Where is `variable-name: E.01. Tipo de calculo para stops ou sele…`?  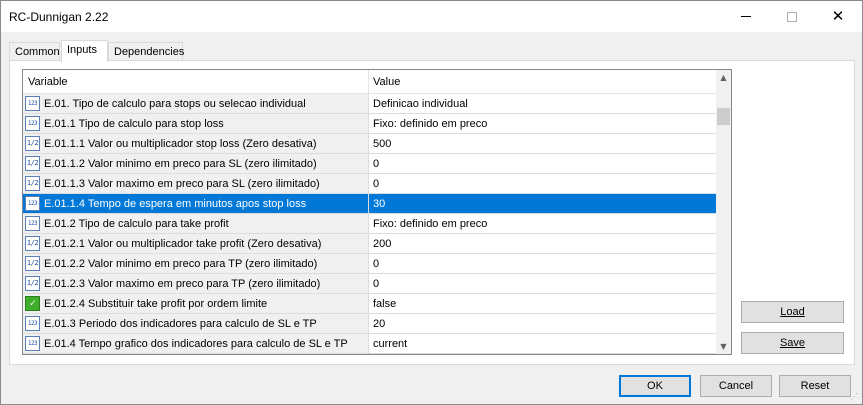
variable-name: E.01. Tipo de calculo para stops ou sele… is located at coordinates (175, 104).